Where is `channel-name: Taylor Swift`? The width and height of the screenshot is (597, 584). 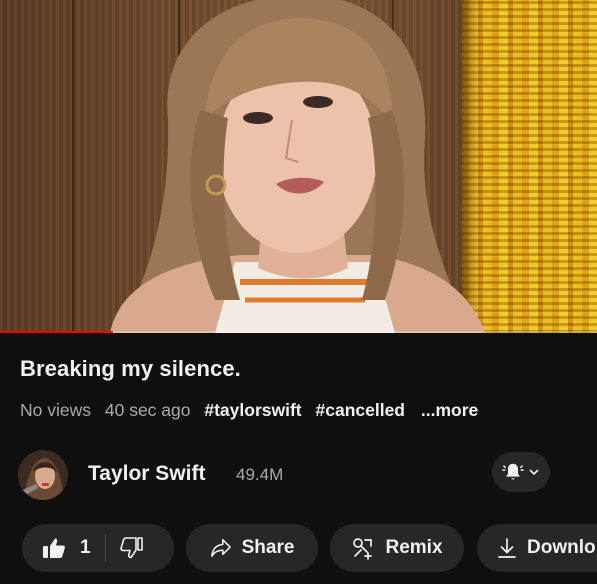
channel-name: Taylor Swift is located at coordinates (146, 474).